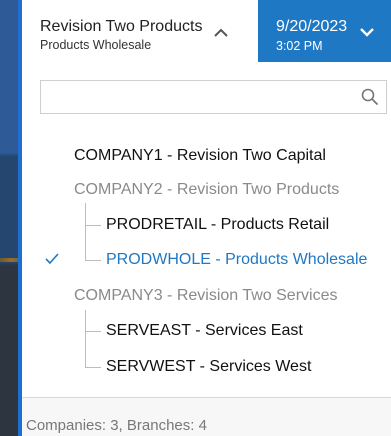  Describe the element at coordinates (11, 218) in the screenshot. I see `background-app` at that location.